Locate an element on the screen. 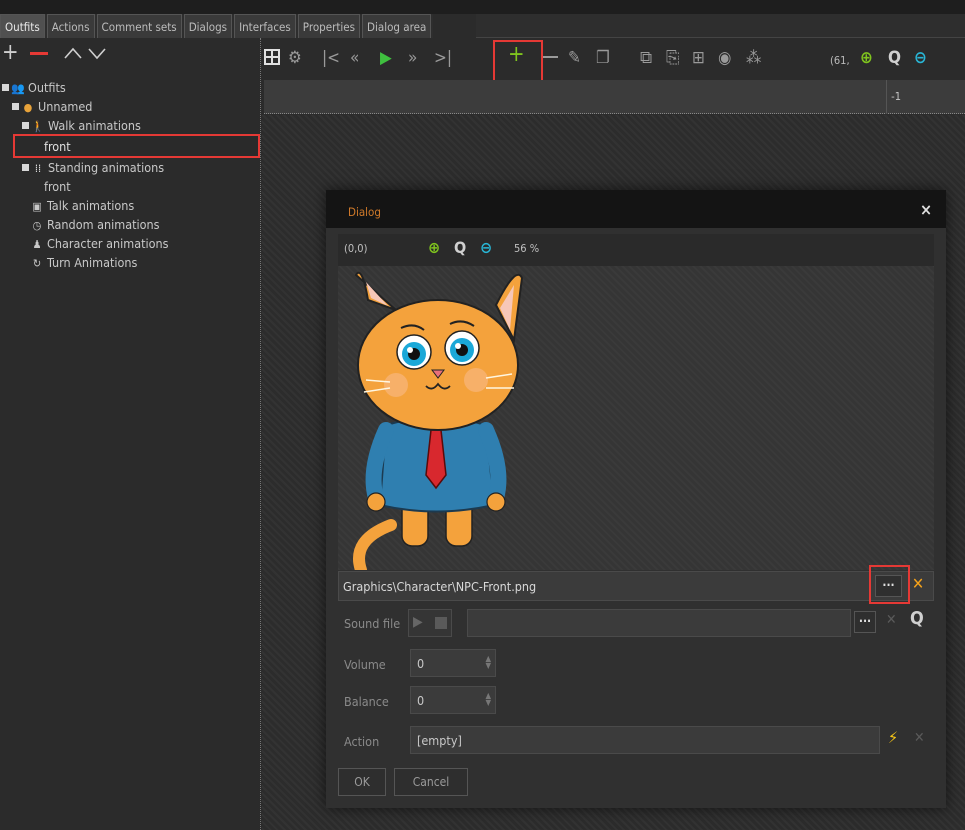 The width and height of the screenshot is (965, 830). action-field: [empty] is located at coordinates (645, 740).